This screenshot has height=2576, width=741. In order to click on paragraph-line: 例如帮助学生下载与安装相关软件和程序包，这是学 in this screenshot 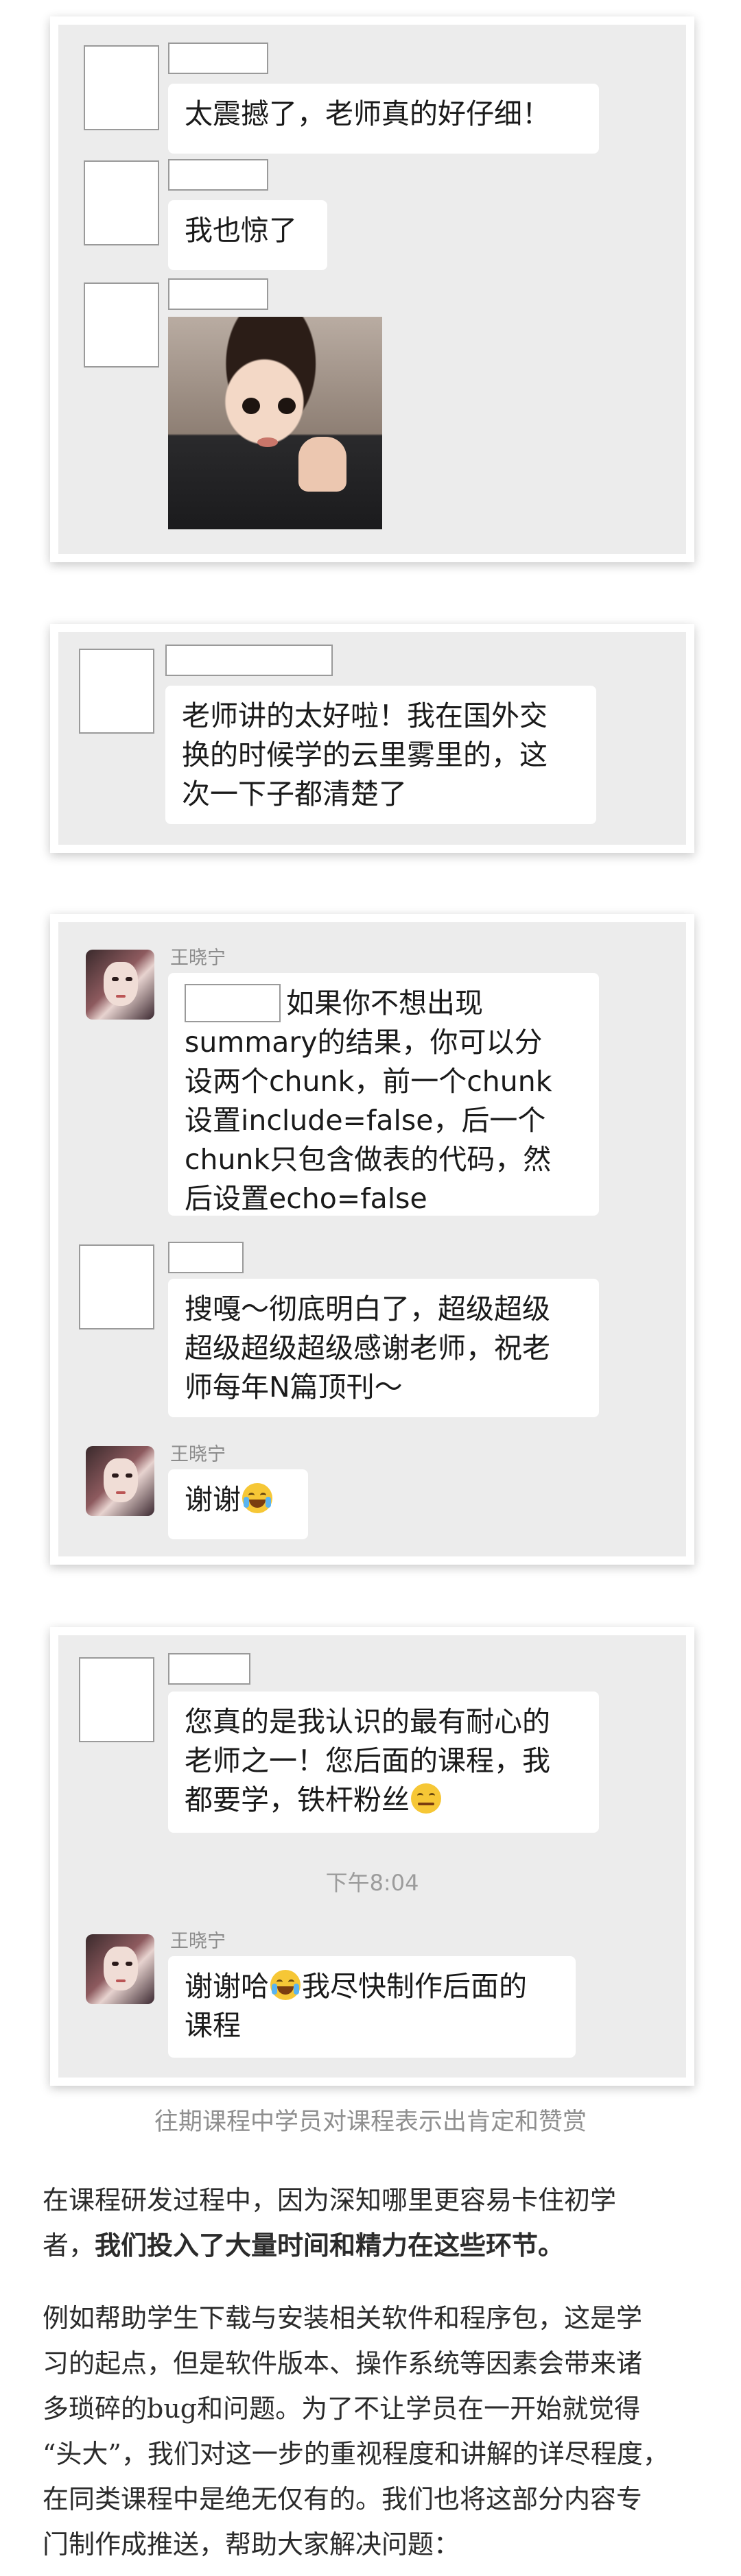, I will do `click(343, 2318)`.